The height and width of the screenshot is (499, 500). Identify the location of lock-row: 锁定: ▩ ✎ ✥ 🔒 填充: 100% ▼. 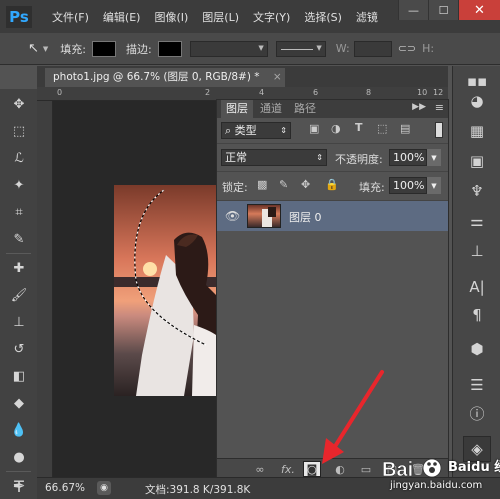
(332, 186).